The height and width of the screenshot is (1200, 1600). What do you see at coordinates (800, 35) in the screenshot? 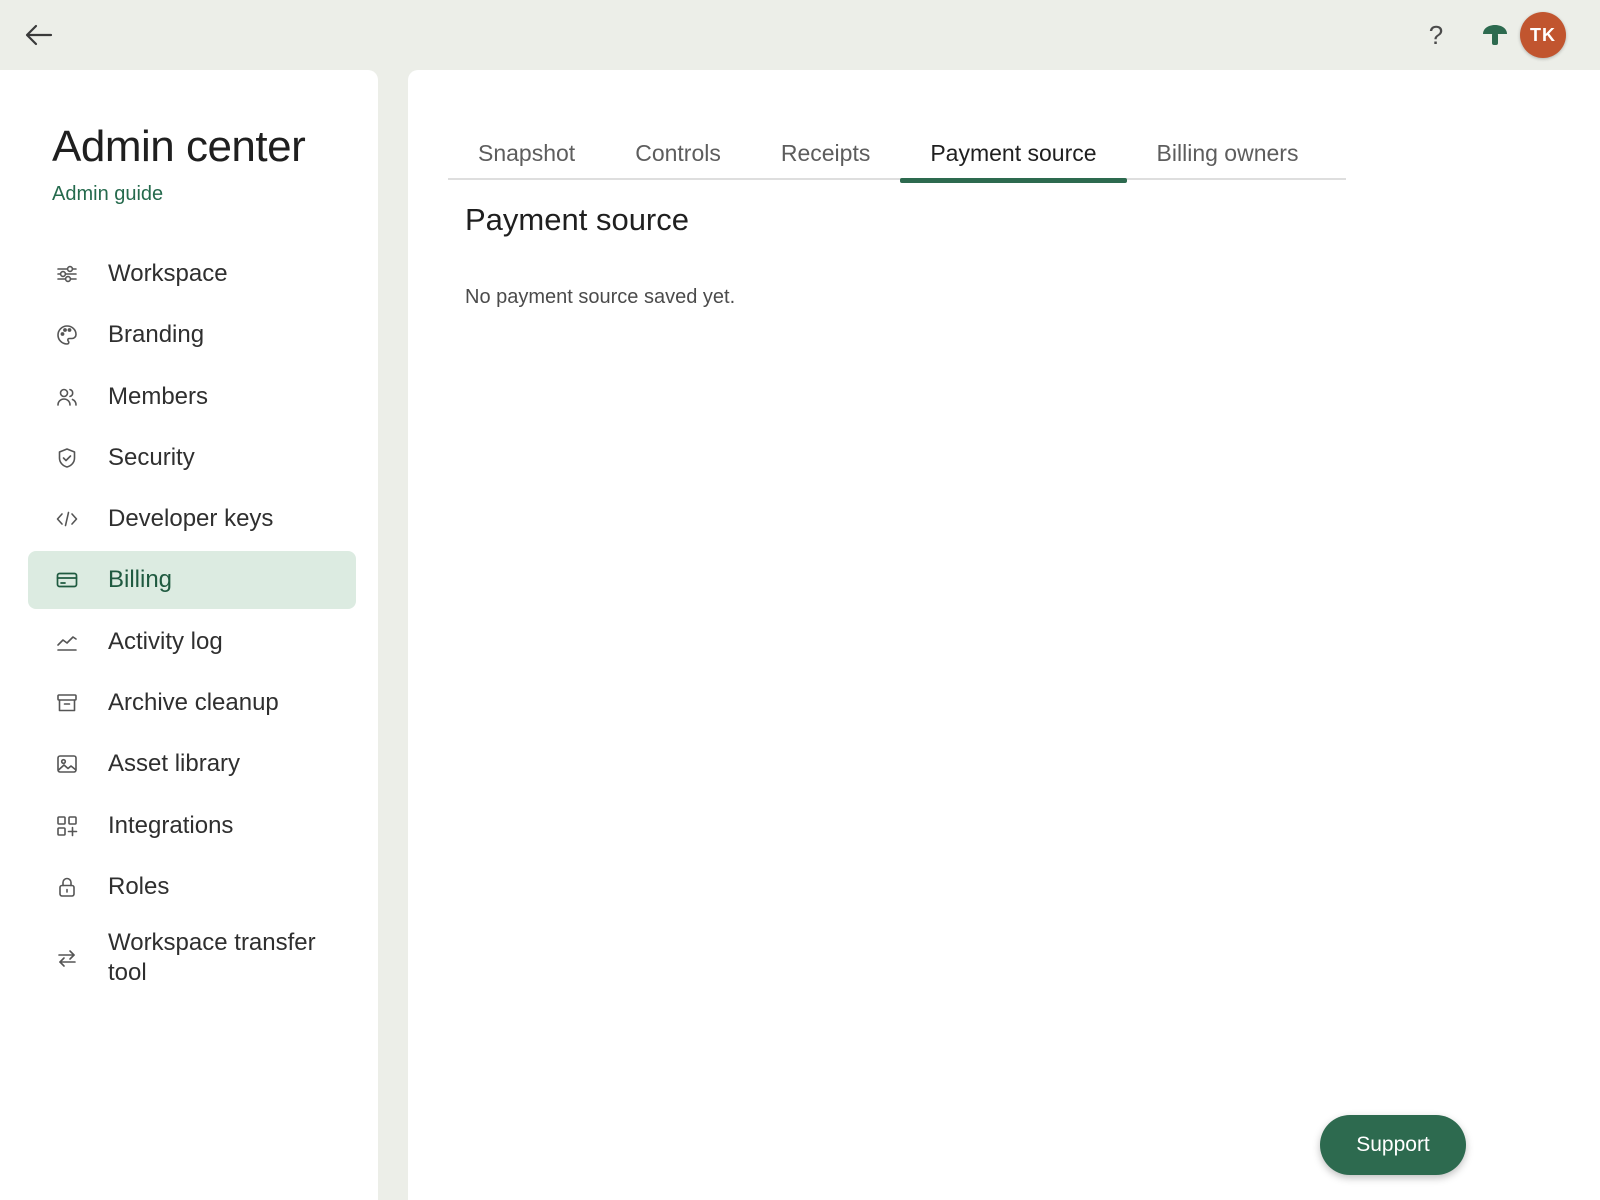
I see `top-bar: ? TK` at bounding box center [800, 35].